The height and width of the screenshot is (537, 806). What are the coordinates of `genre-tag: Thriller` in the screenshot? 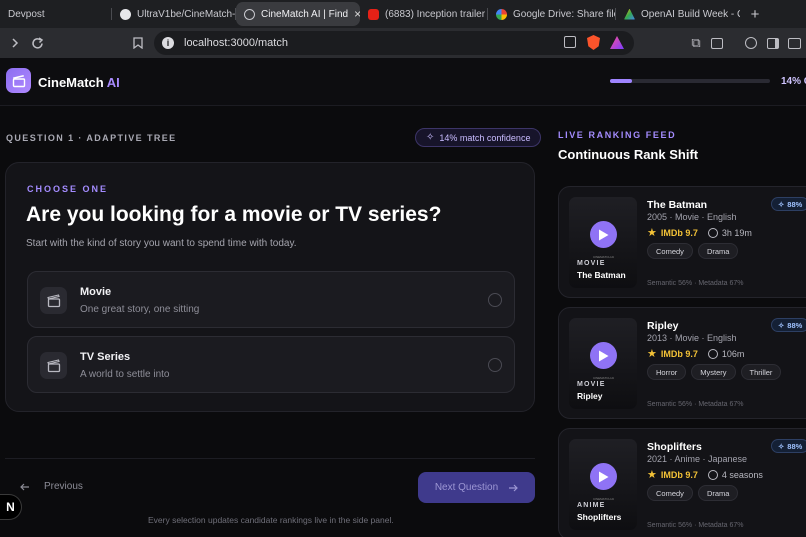 It's located at (761, 372).